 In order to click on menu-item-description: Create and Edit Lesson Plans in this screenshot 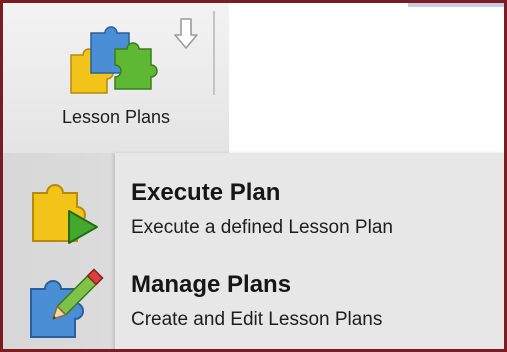, I will do `click(257, 319)`.